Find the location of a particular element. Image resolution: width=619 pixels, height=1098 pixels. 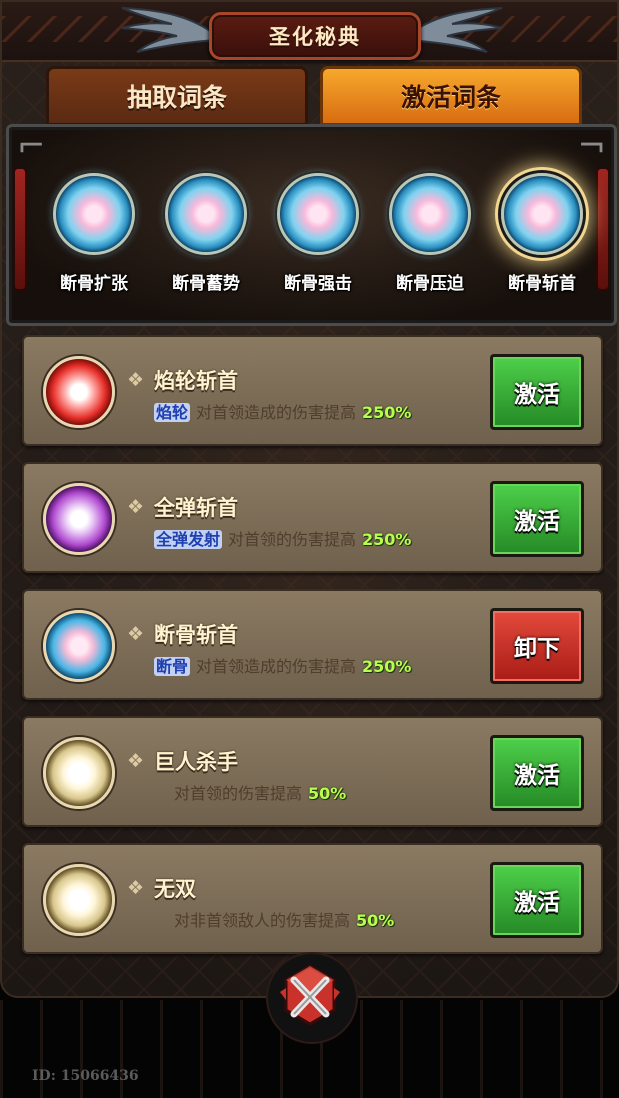

slot-label: 断骨扩张 is located at coordinates (94, 284).